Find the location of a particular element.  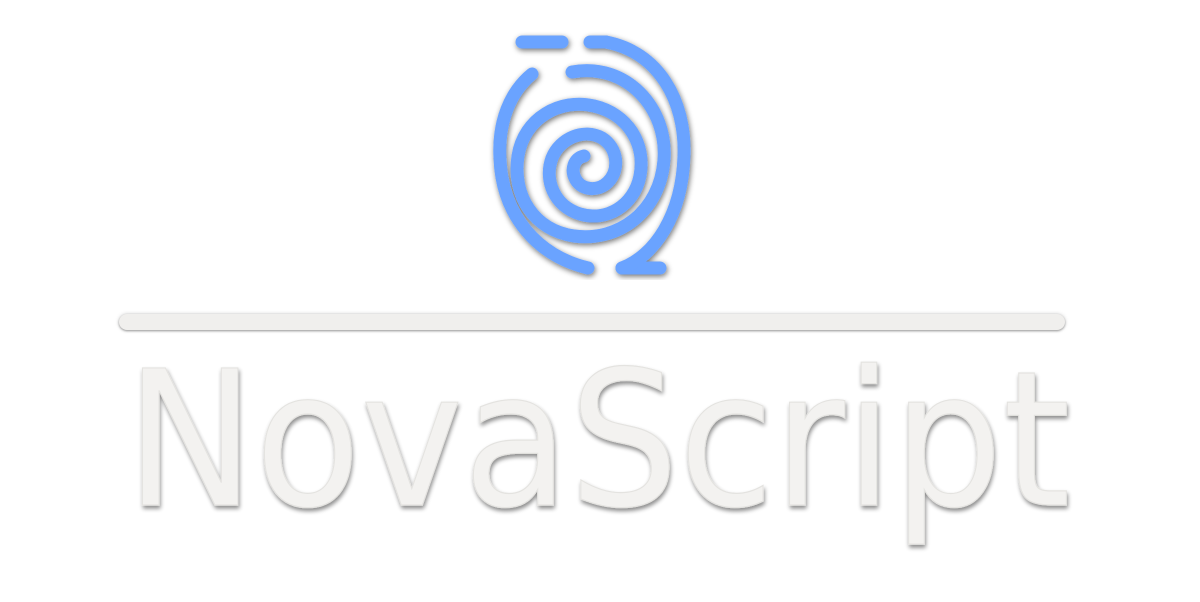

divider-bar is located at coordinates (592, 322).